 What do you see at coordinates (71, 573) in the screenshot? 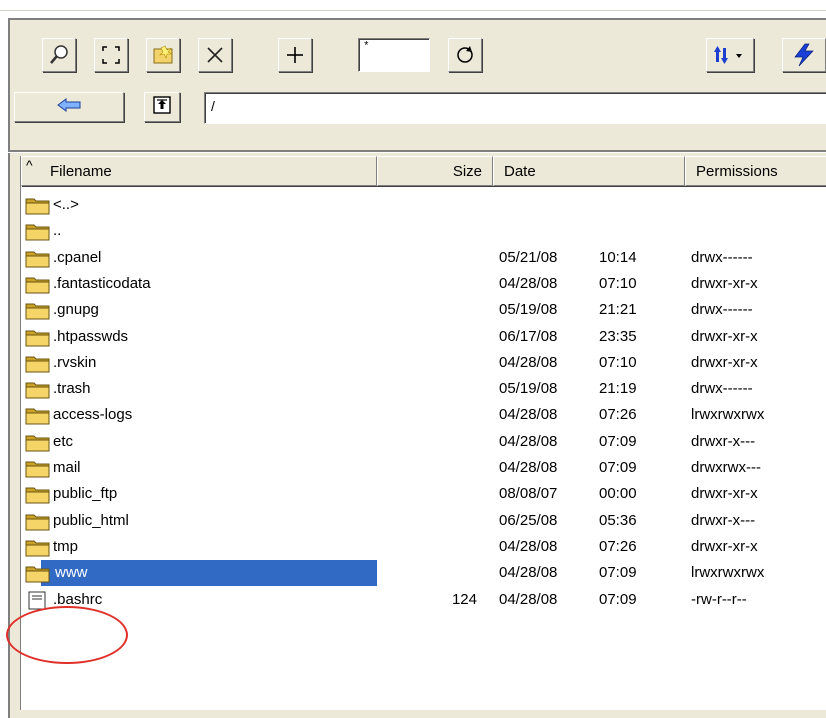
I see `file-name: www` at bounding box center [71, 573].